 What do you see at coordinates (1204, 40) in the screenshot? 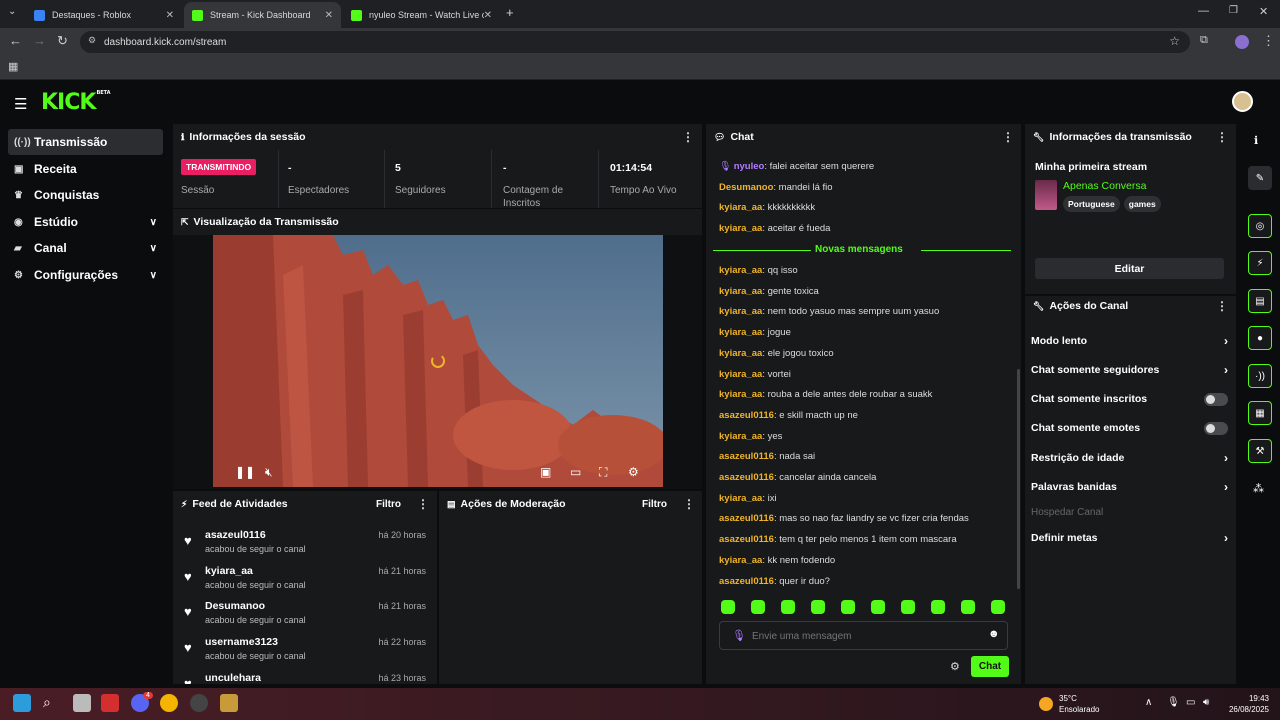
I see `extensions-icon: ⧉` at bounding box center [1204, 40].